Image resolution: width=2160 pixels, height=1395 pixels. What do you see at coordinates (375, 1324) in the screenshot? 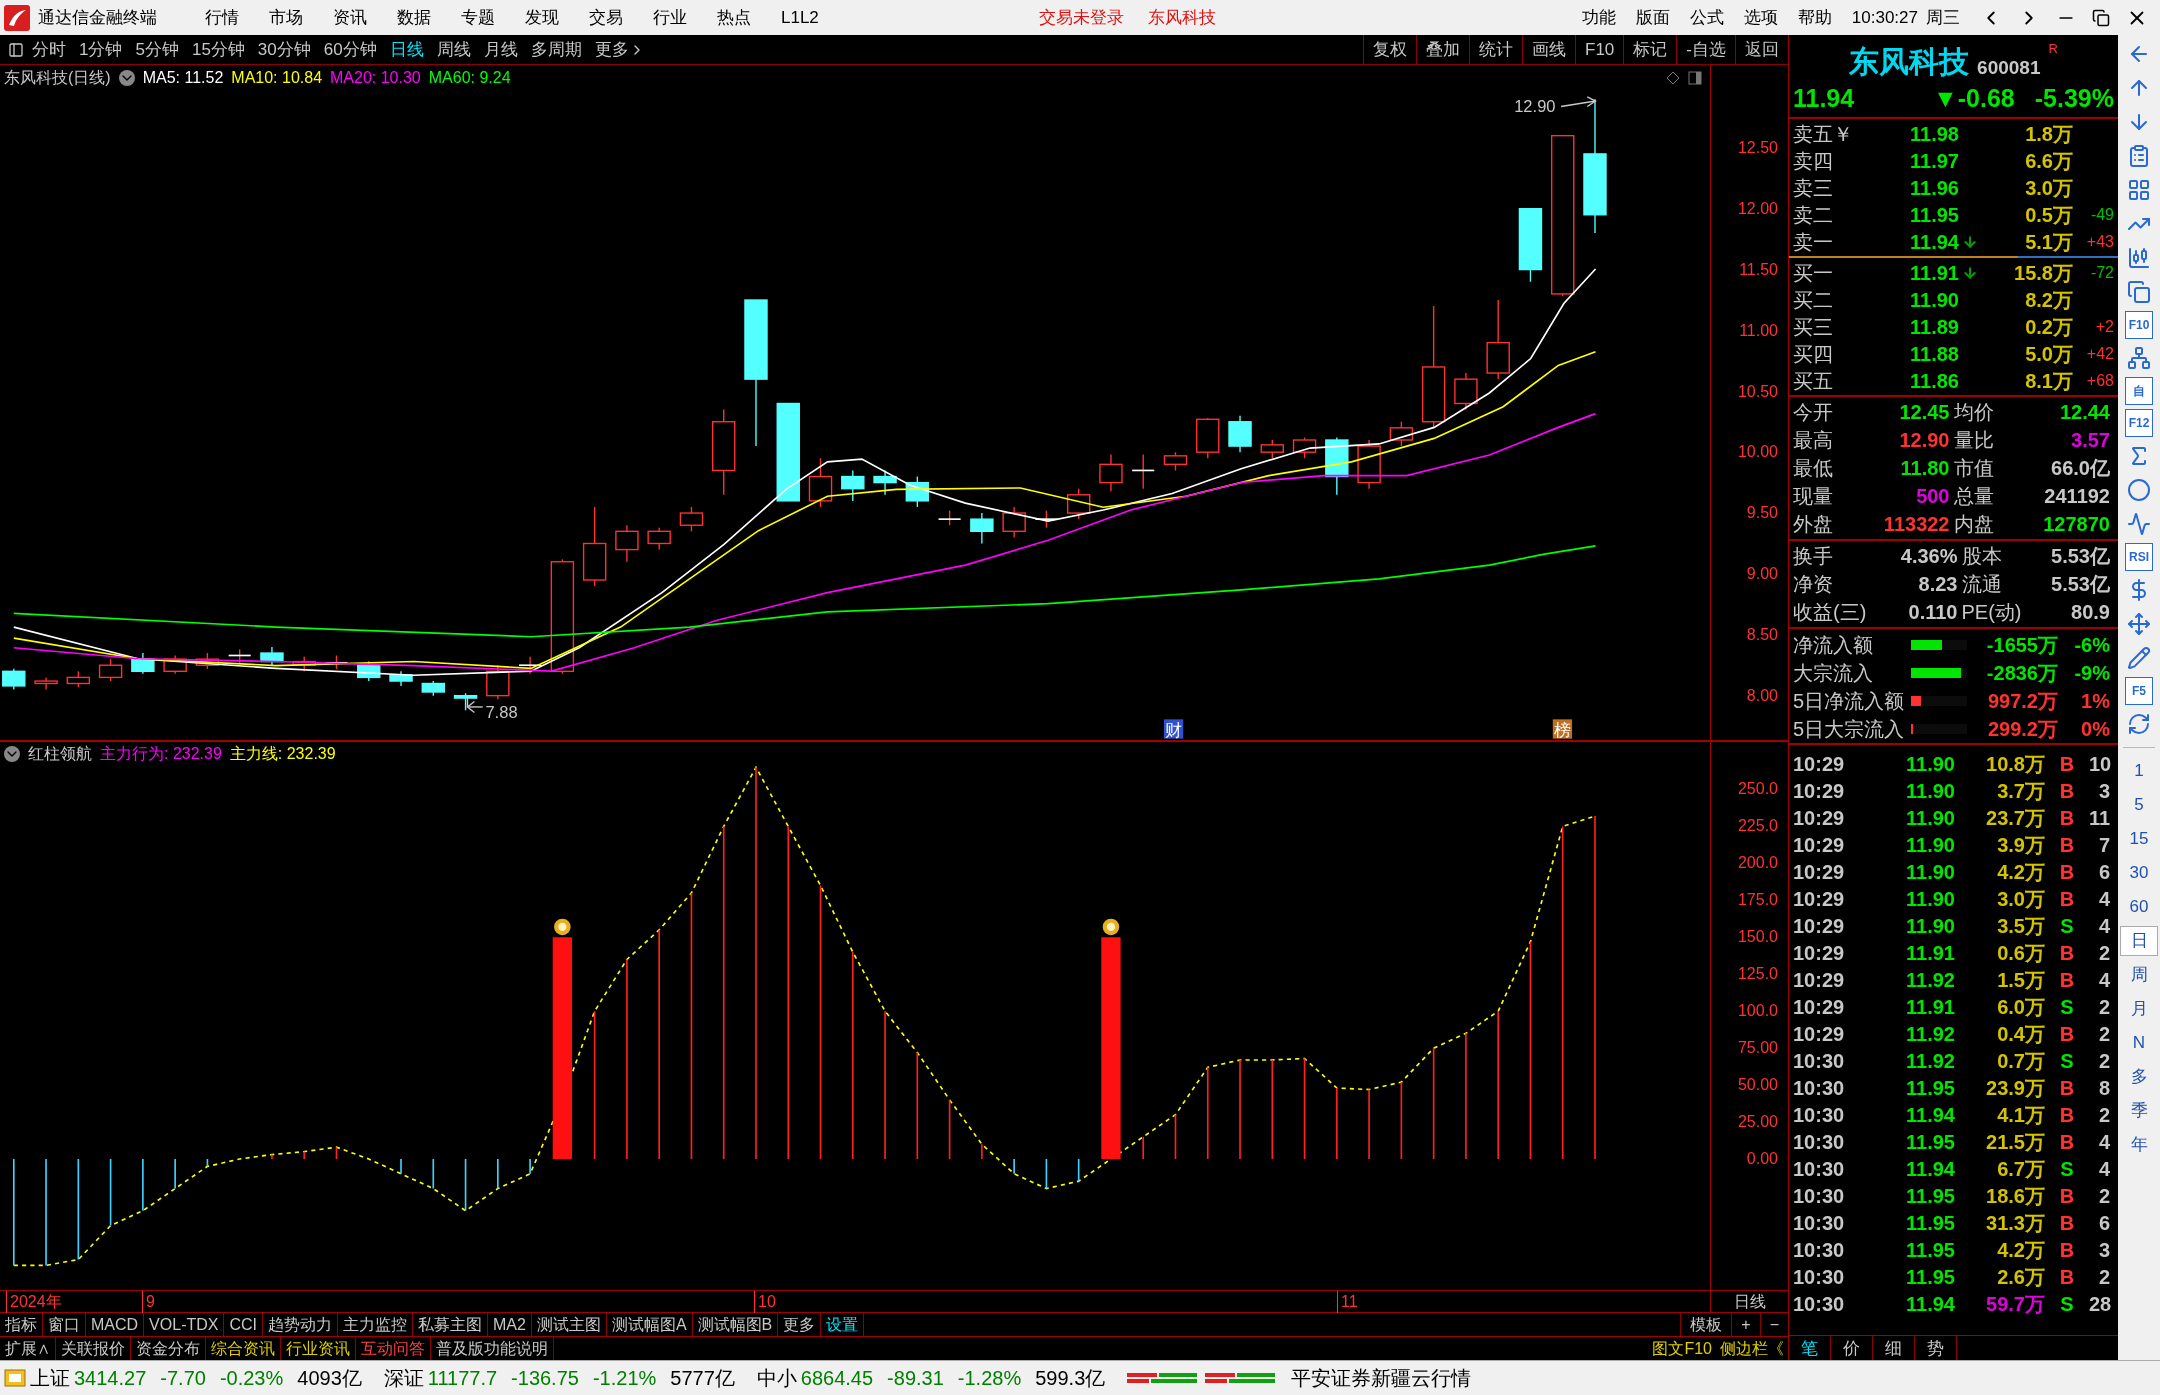
I see `indicator-tab: 主力监控` at bounding box center [375, 1324].